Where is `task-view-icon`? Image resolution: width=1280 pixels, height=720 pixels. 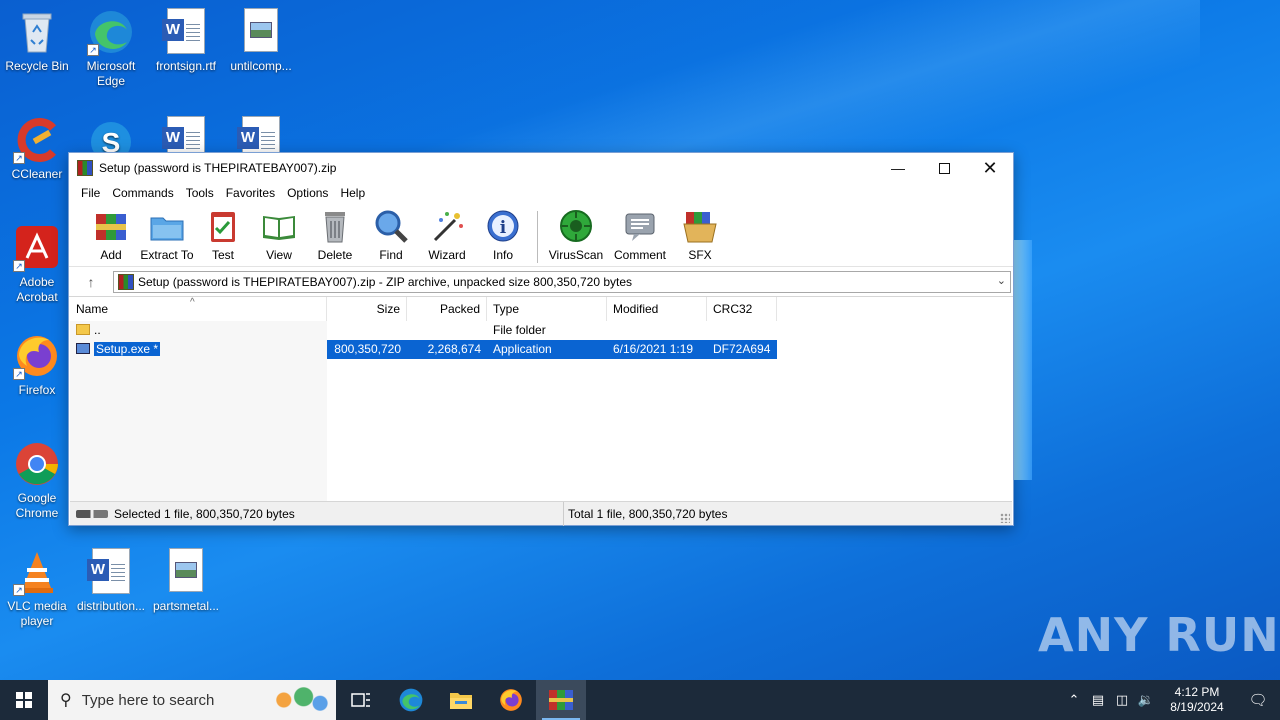
task-view-icon is located at coordinates (360, 700).